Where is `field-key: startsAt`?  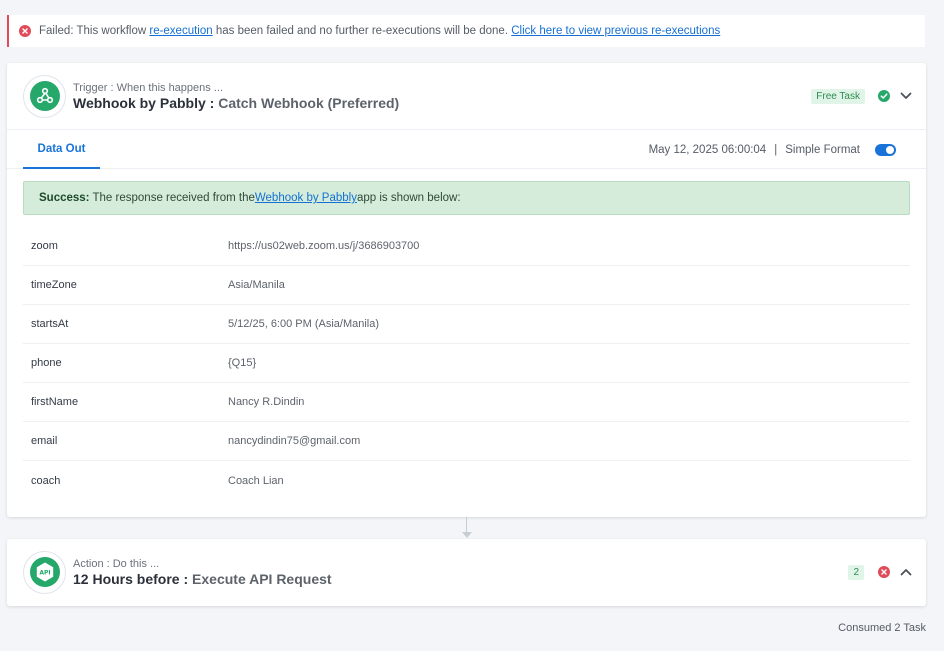
field-key: startsAt is located at coordinates (50, 324).